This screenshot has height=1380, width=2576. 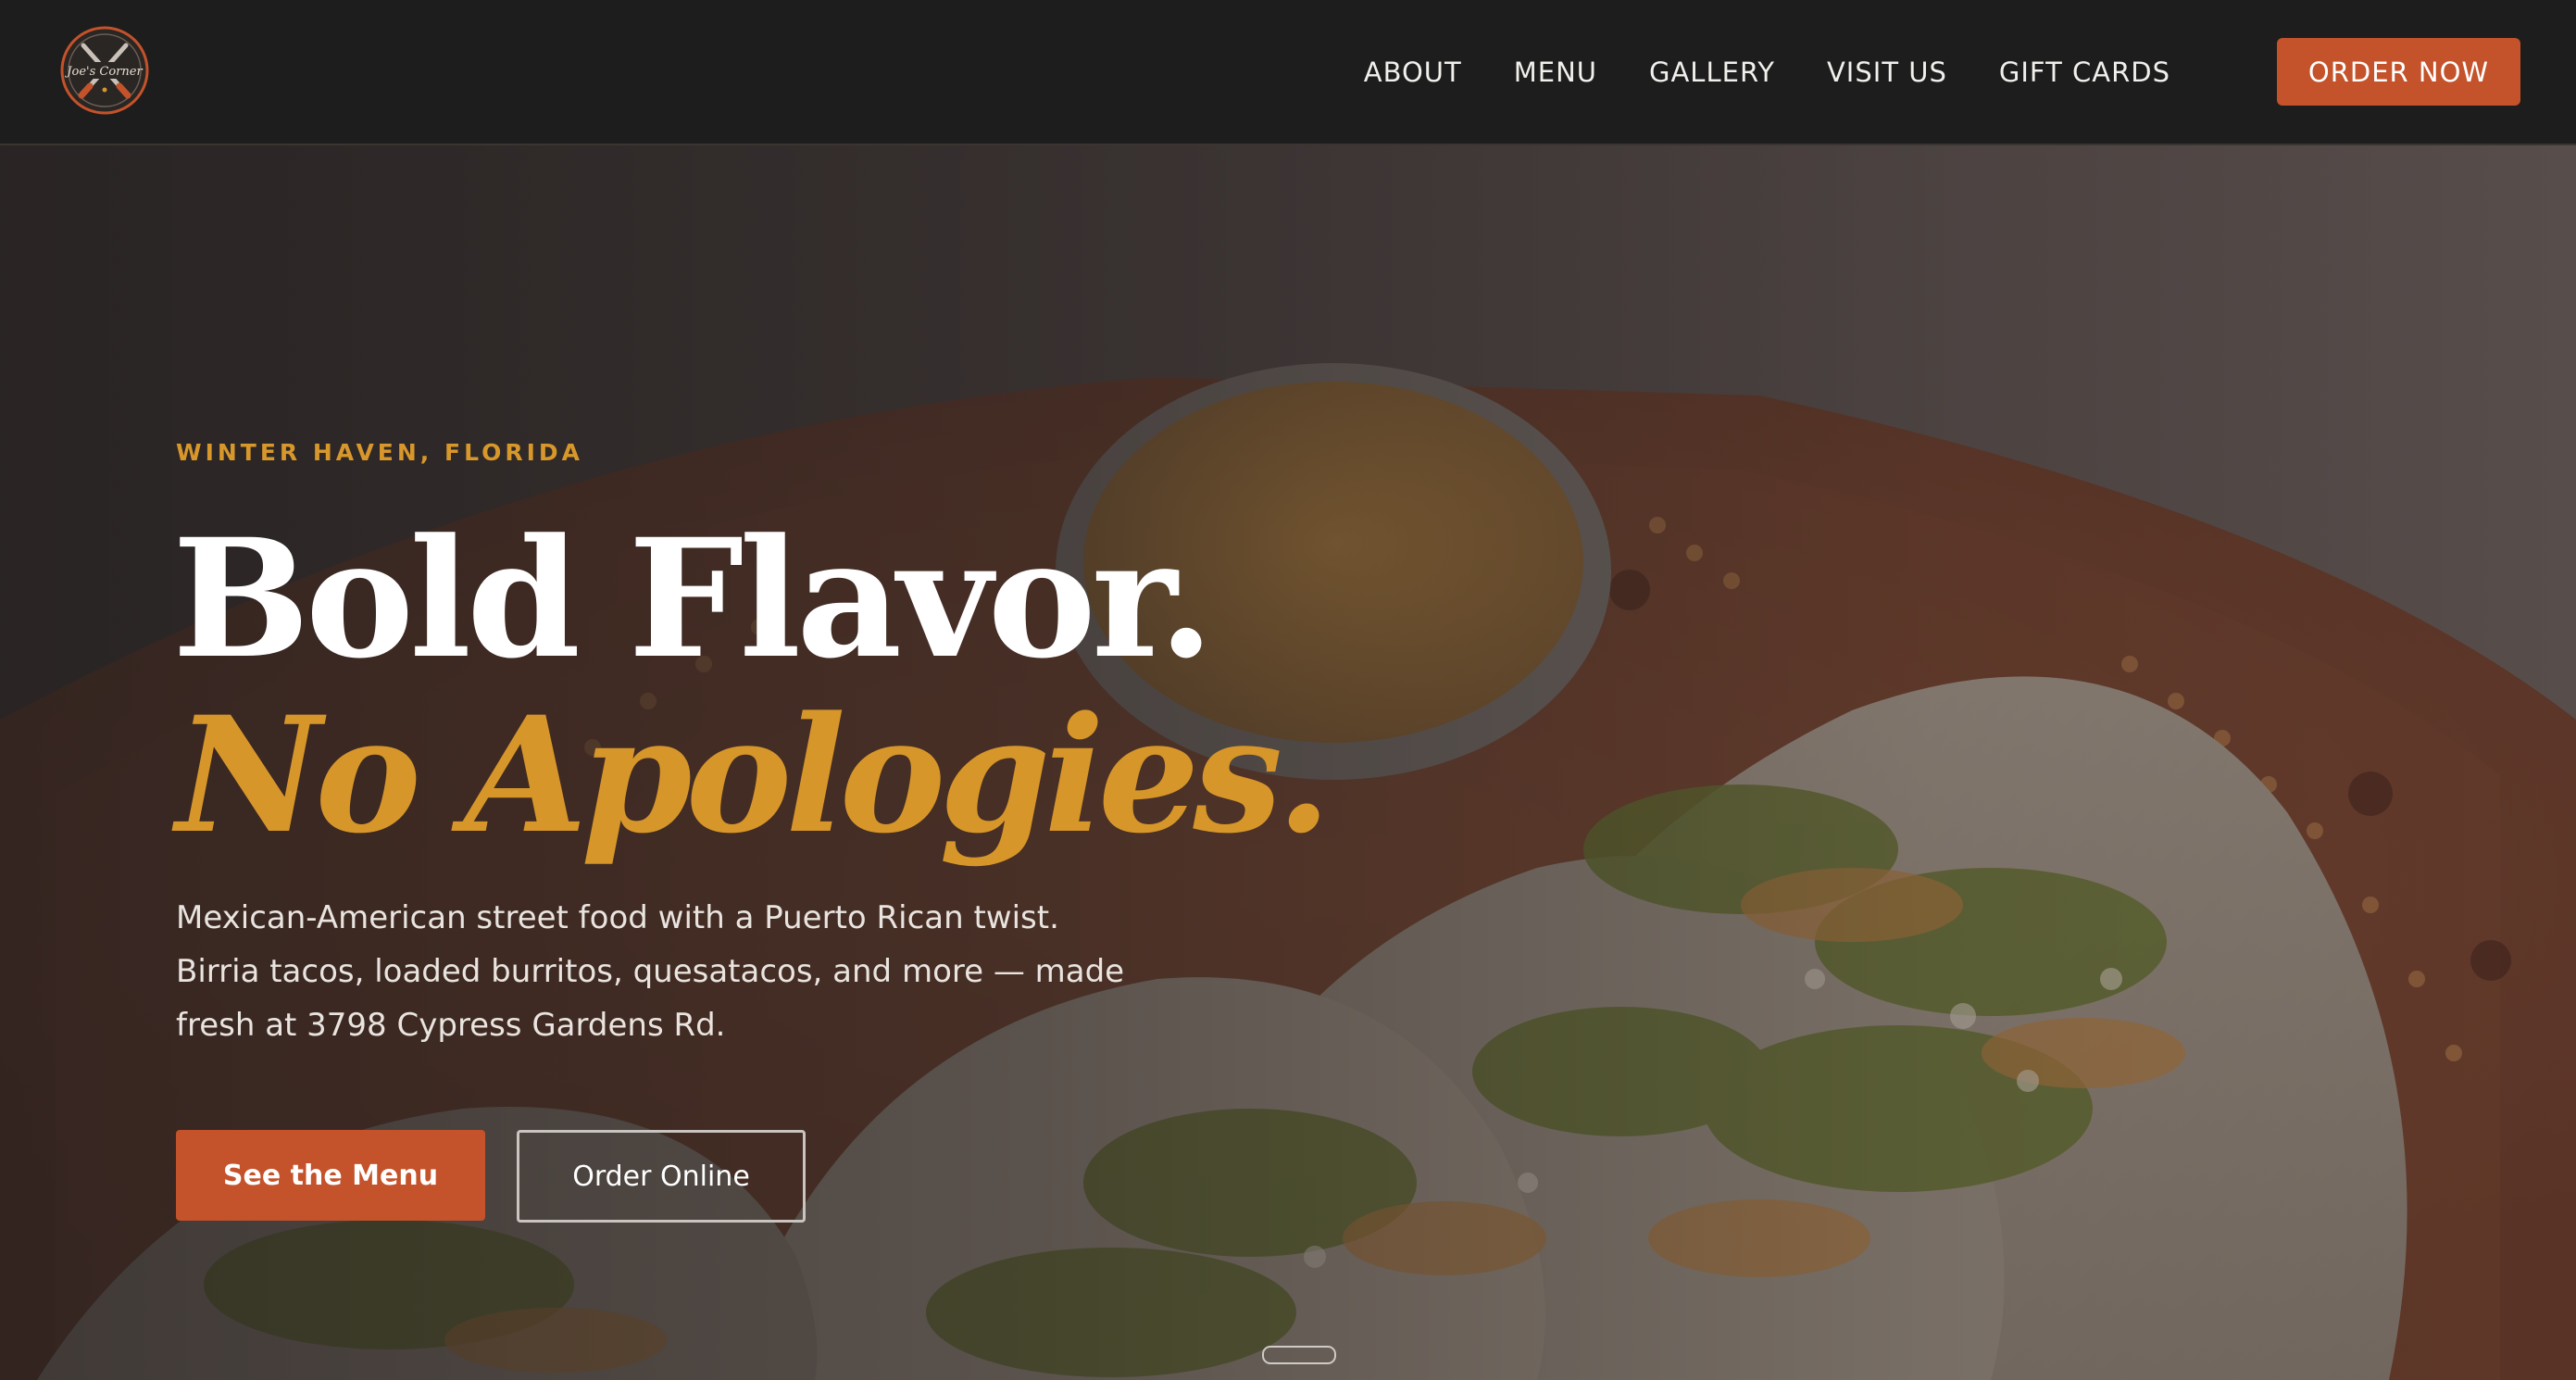 What do you see at coordinates (2084, 72) in the screenshot?
I see `nav-link-gift-cards: GIFT CARDS` at bounding box center [2084, 72].